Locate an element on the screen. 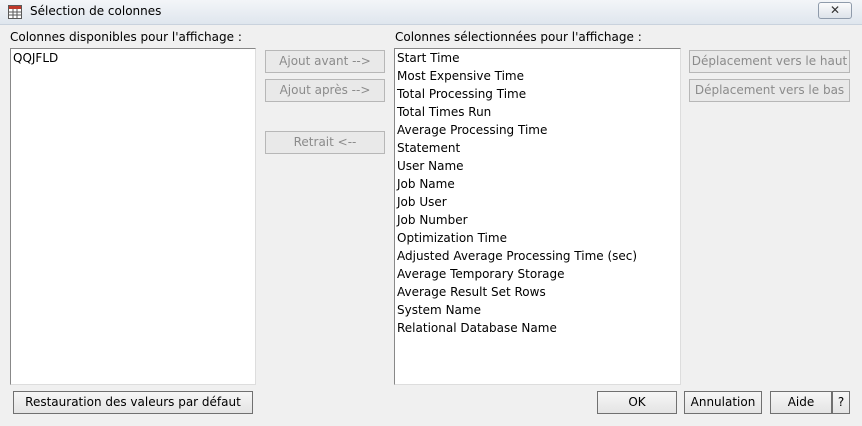 This screenshot has width=862, height=426. cancel-button: Annulation is located at coordinates (723, 402).